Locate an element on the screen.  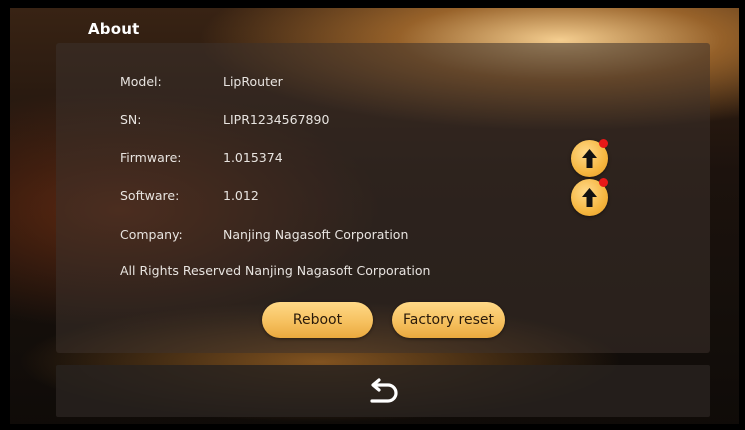
screen-border-top is located at coordinates (372, 4).